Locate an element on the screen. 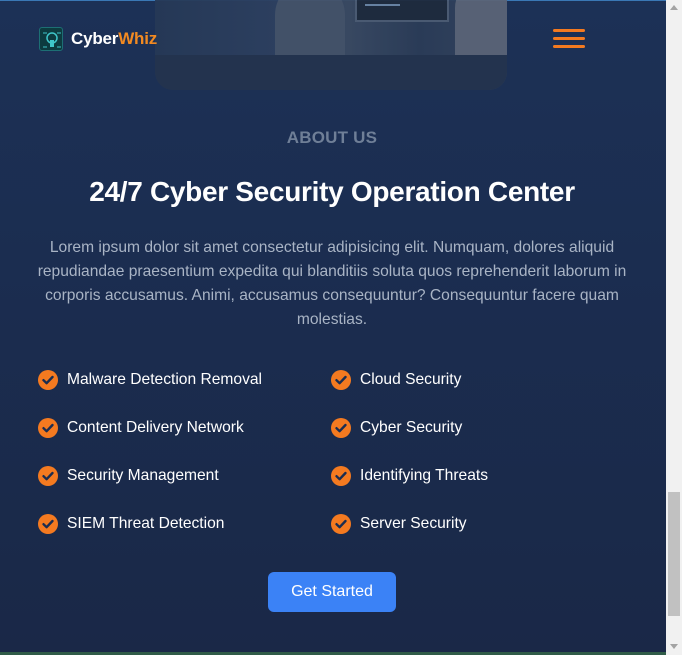  feature-item: Cyber Security is located at coordinates (396, 428).